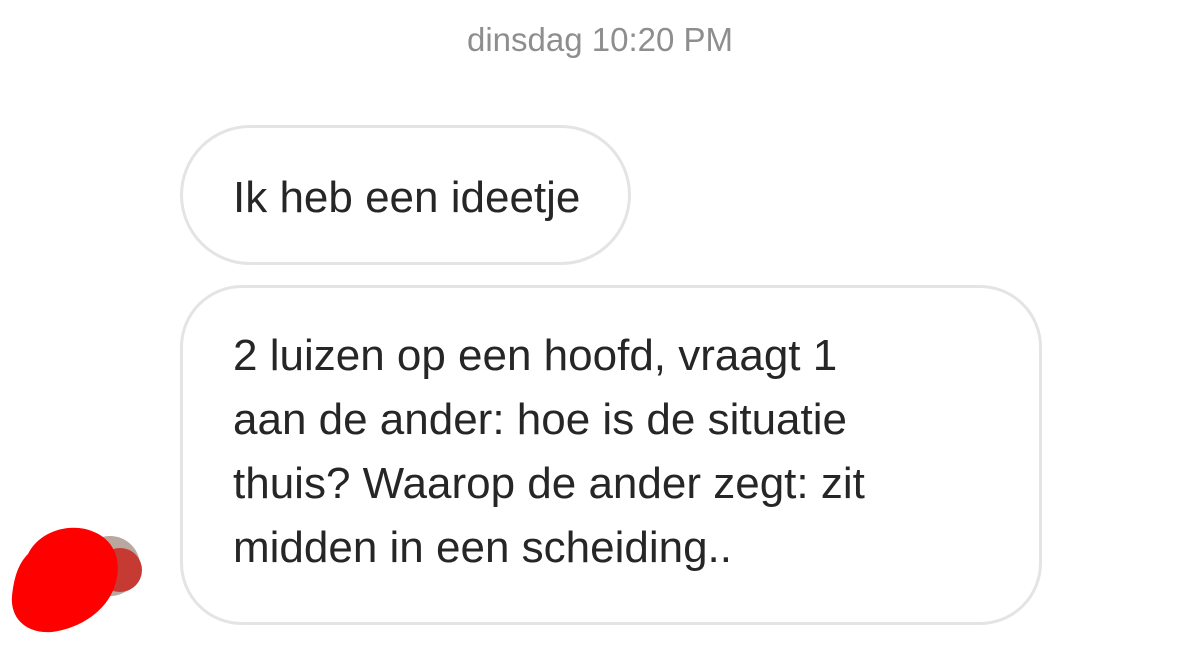 This screenshot has height=667, width=1200. I want to click on message-text-line: midden in een scheiding.., so click(482, 547).